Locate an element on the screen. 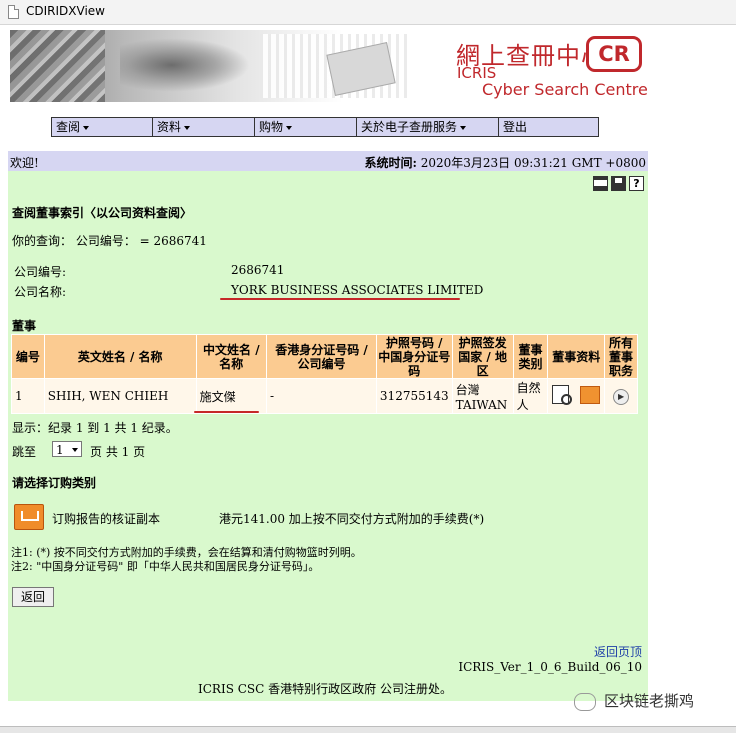  col-hkid: 香港身分证号码 / 公司编号 is located at coordinates (321, 356).